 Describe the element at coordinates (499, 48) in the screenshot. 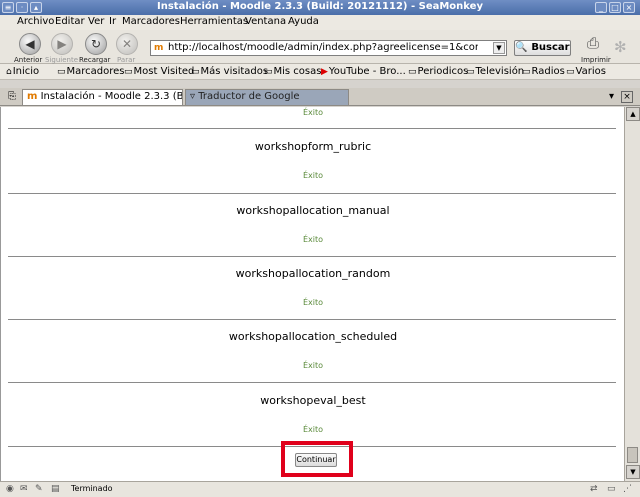

I see `url-dropdown-icon: ▼` at that location.